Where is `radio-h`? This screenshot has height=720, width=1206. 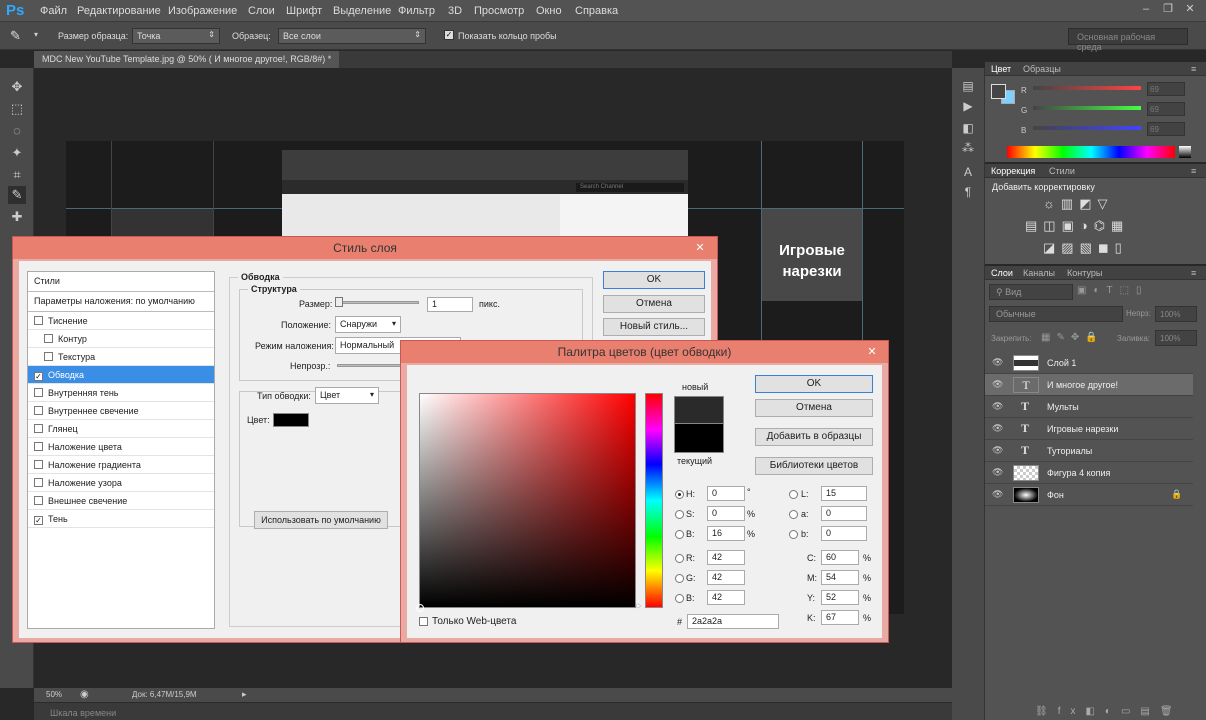
radio-h is located at coordinates (679, 494).